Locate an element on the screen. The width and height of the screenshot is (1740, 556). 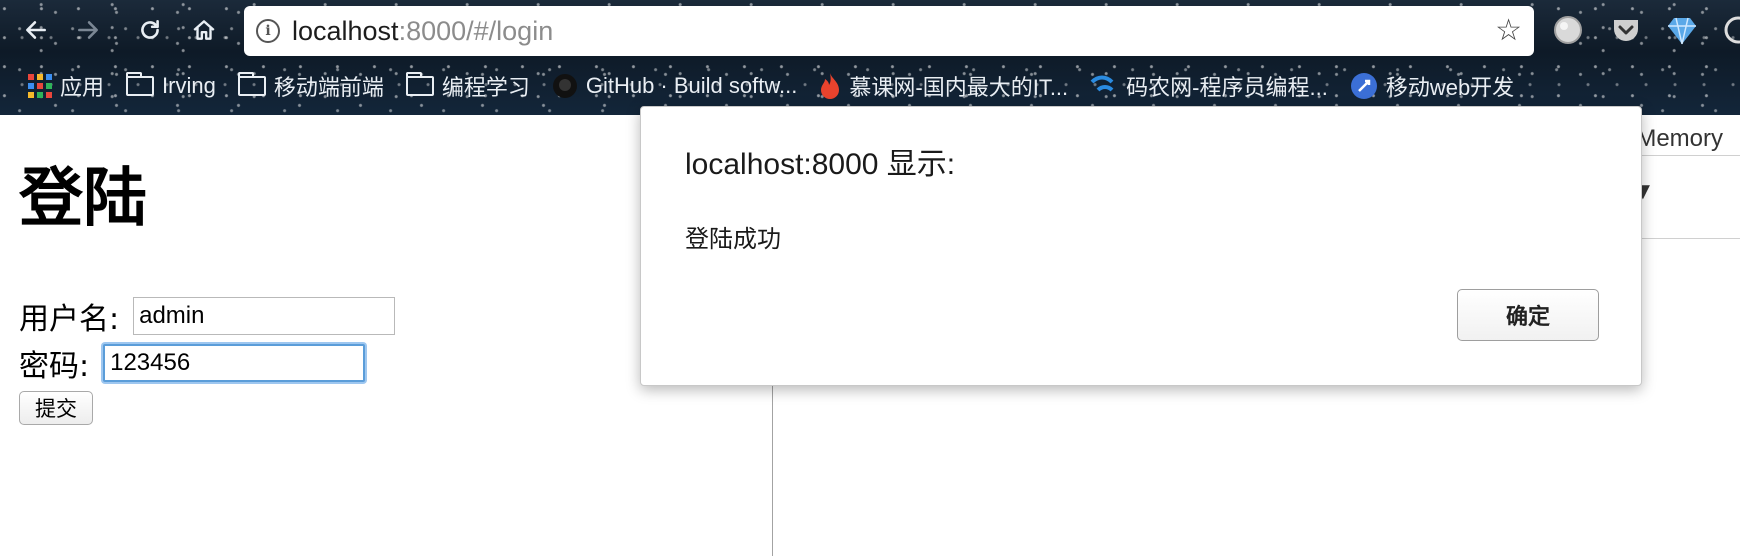
home-button is located at coordinates (204, 30).